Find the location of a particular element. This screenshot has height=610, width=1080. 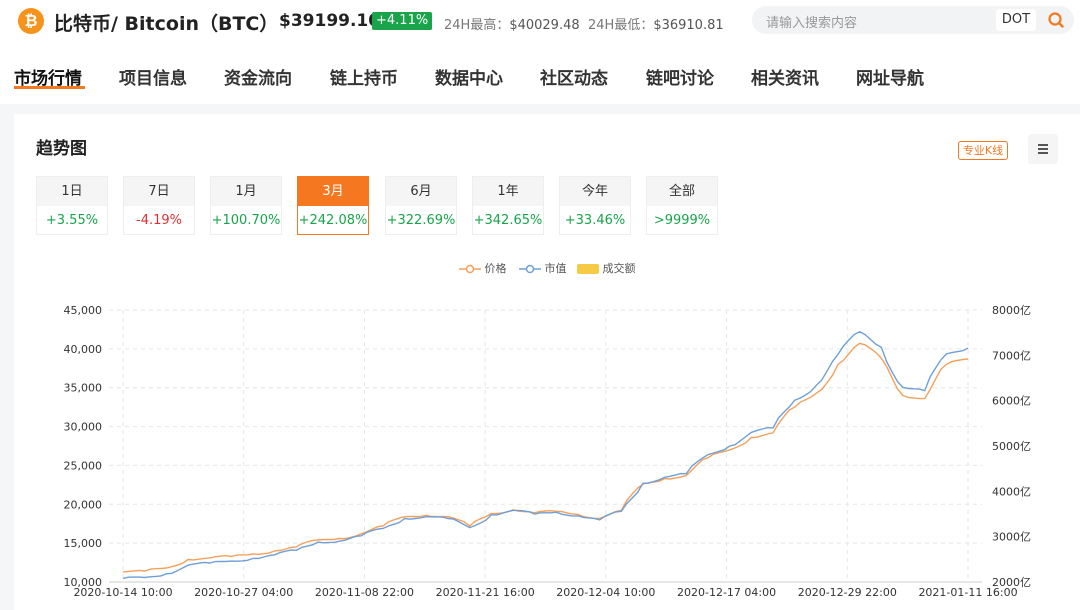

high-24h: 24H最高：$40029.48 is located at coordinates (512, 23).